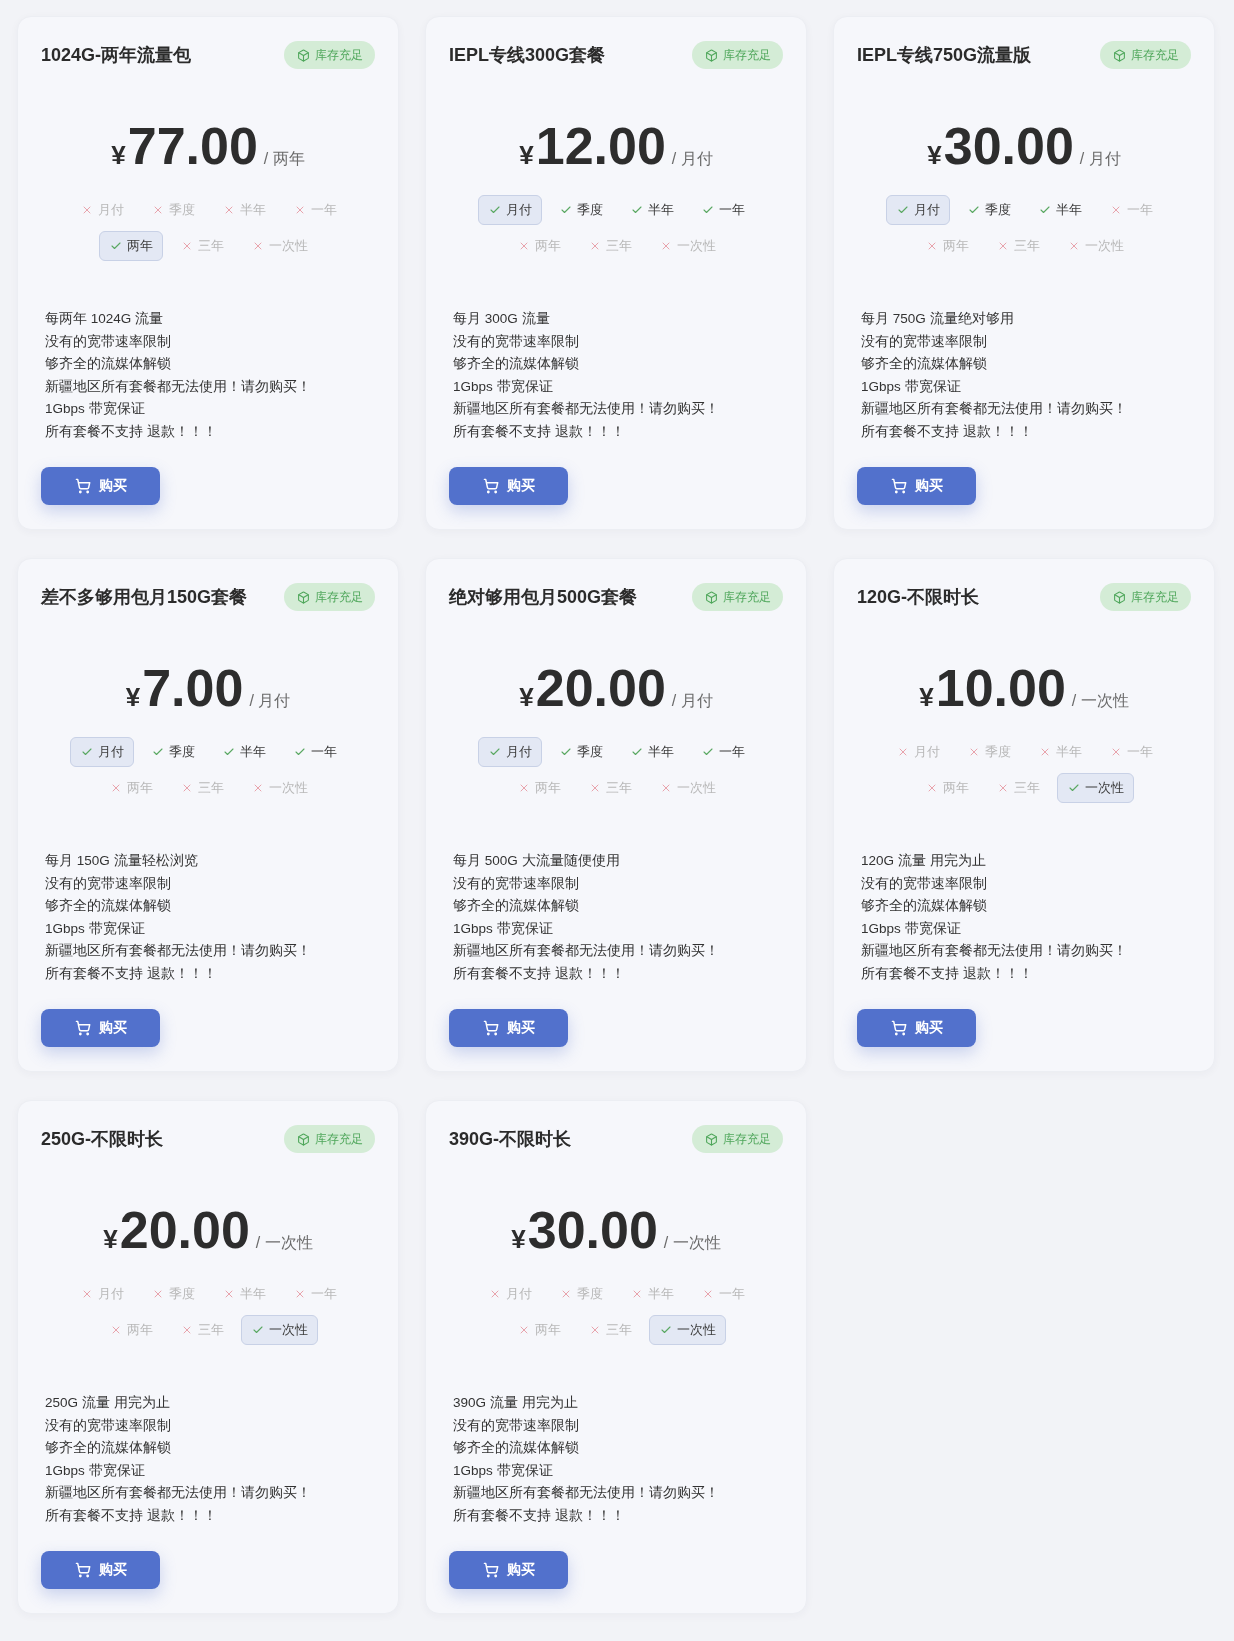  What do you see at coordinates (527, 55) in the screenshot?
I see `plan-title: IEPL专线300G套餐` at bounding box center [527, 55].